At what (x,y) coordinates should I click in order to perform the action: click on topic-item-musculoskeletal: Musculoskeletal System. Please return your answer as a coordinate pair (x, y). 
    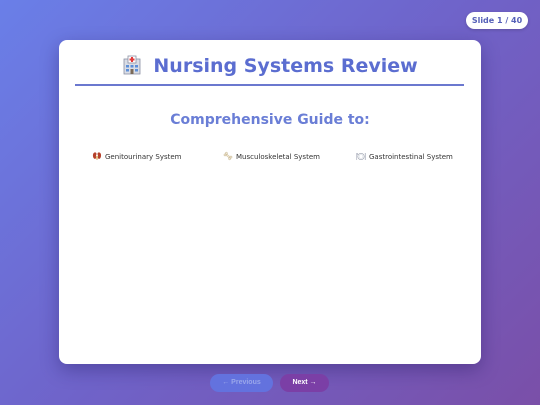
    Looking at the image, I should click on (271, 157).